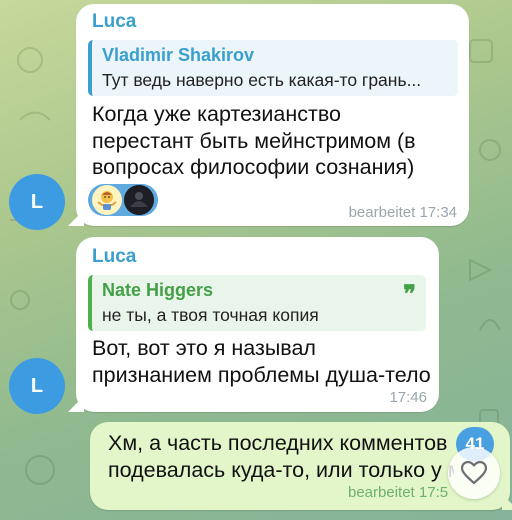  I want to click on reply-text: не ты, а твоя точная копия, so click(210, 315).